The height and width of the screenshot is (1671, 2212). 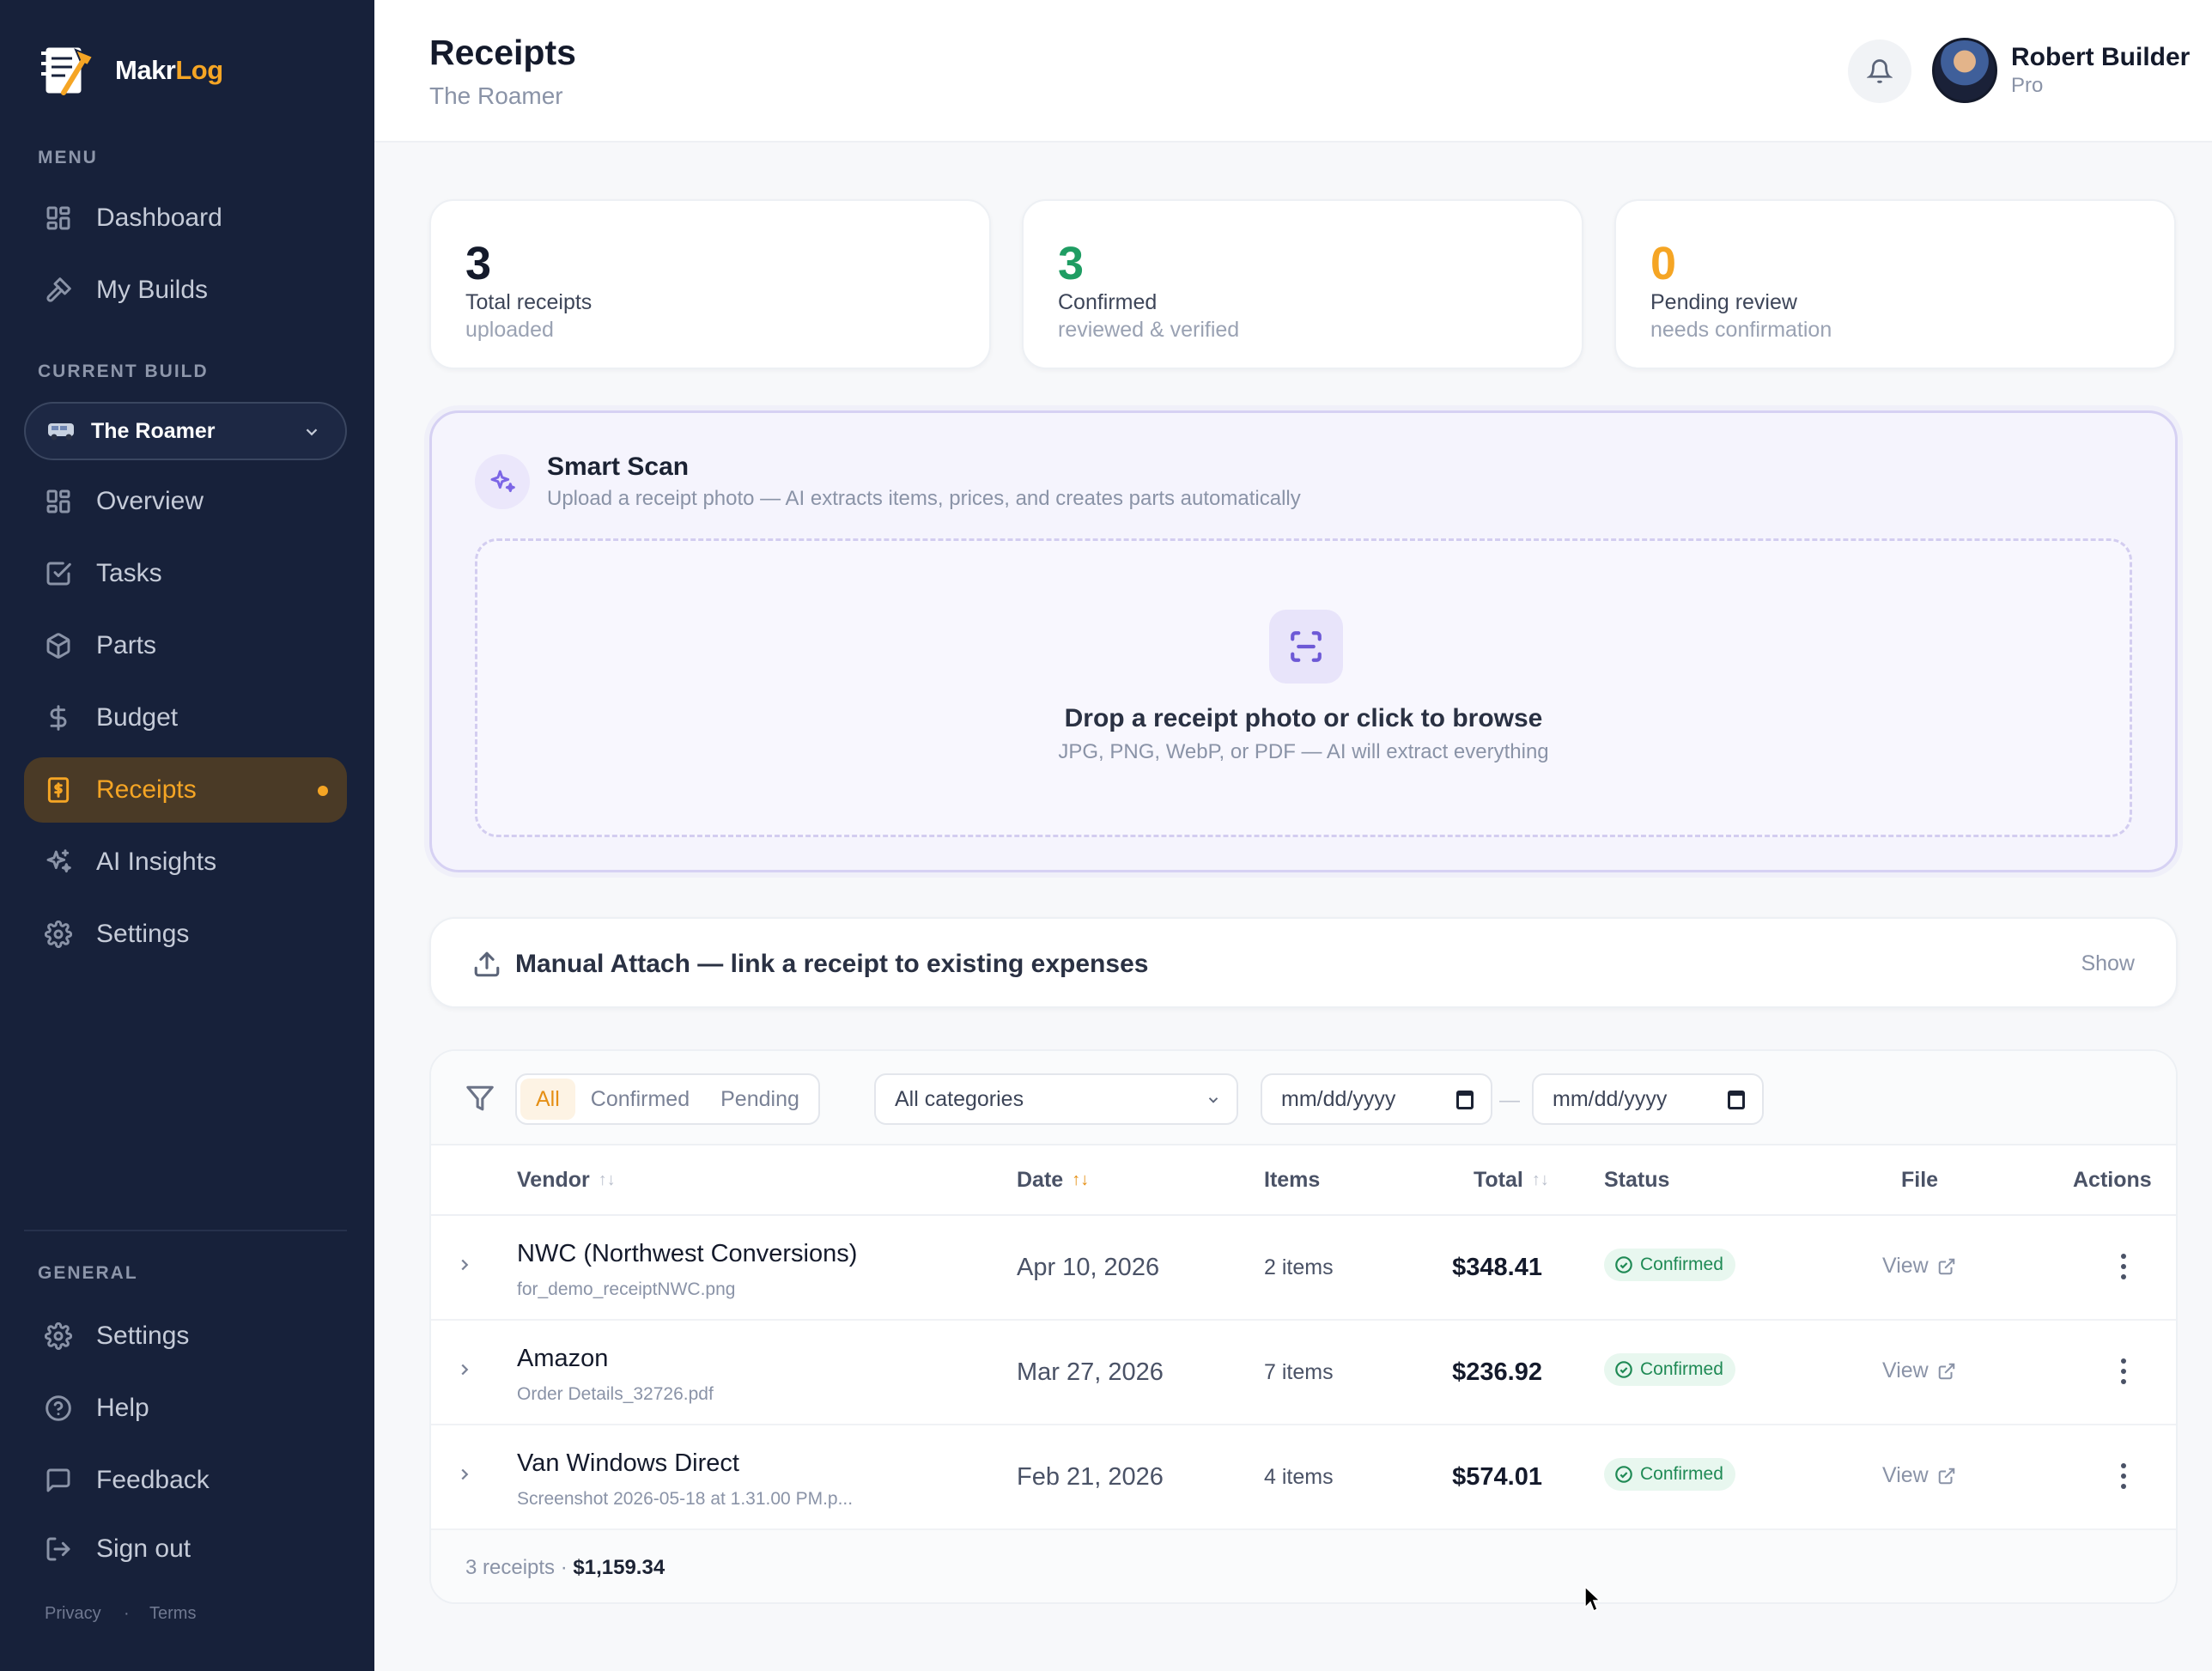 I want to click on check-circle-icon, so click(x=1623, y=1265).